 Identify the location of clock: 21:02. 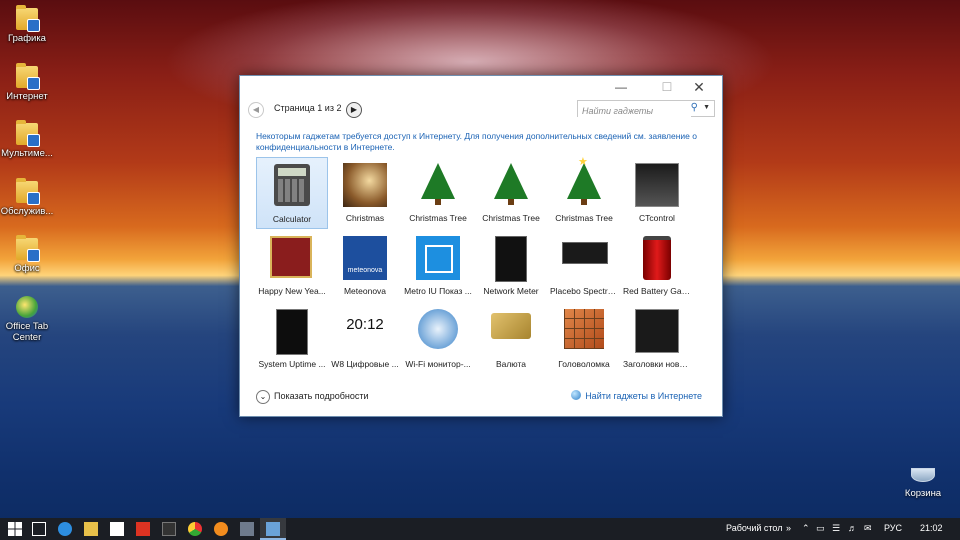
(931, 528).